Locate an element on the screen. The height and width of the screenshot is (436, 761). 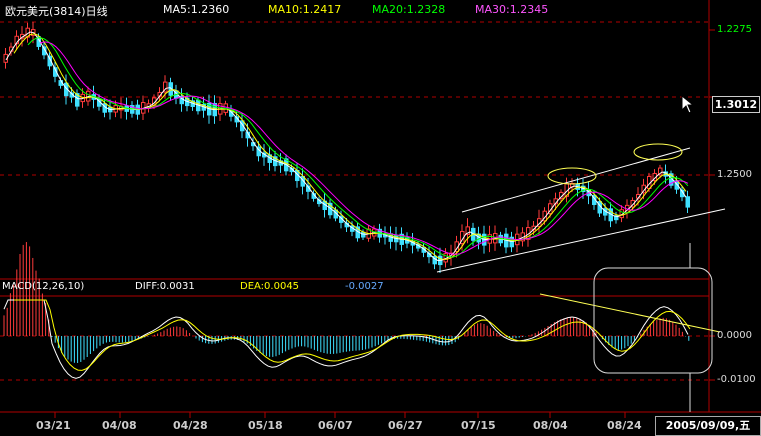
date-label: 06/07 is located at coordinates (335, 425).